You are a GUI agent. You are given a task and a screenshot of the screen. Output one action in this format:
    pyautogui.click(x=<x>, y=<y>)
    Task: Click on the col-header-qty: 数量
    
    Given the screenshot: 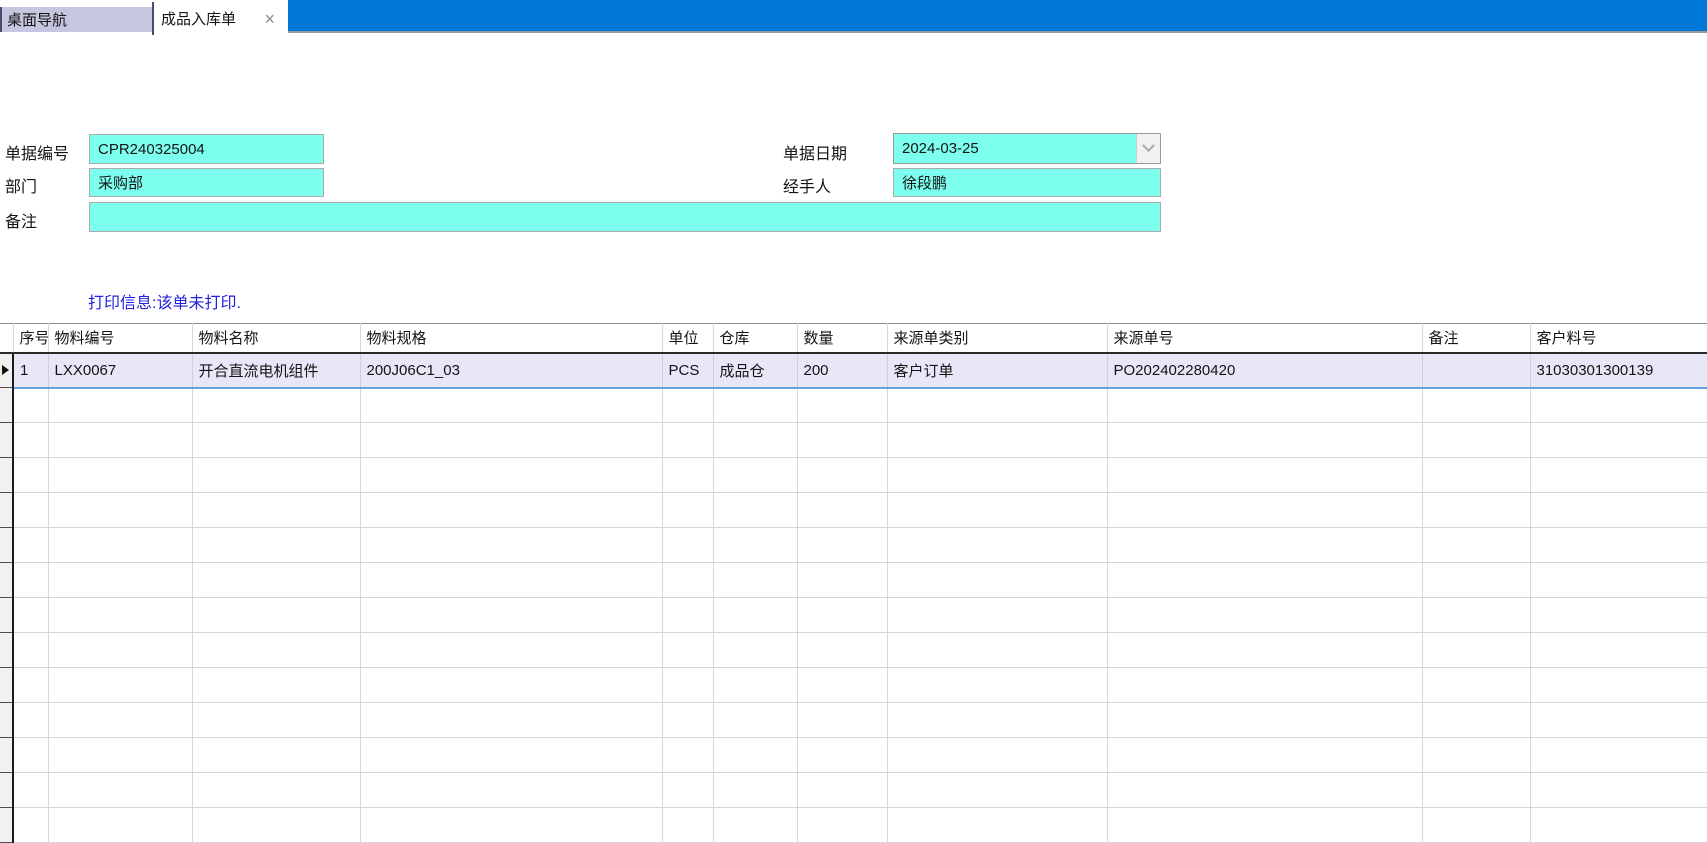 What is the action you would take?
    pyautogui.click(x=842, y=338)
    